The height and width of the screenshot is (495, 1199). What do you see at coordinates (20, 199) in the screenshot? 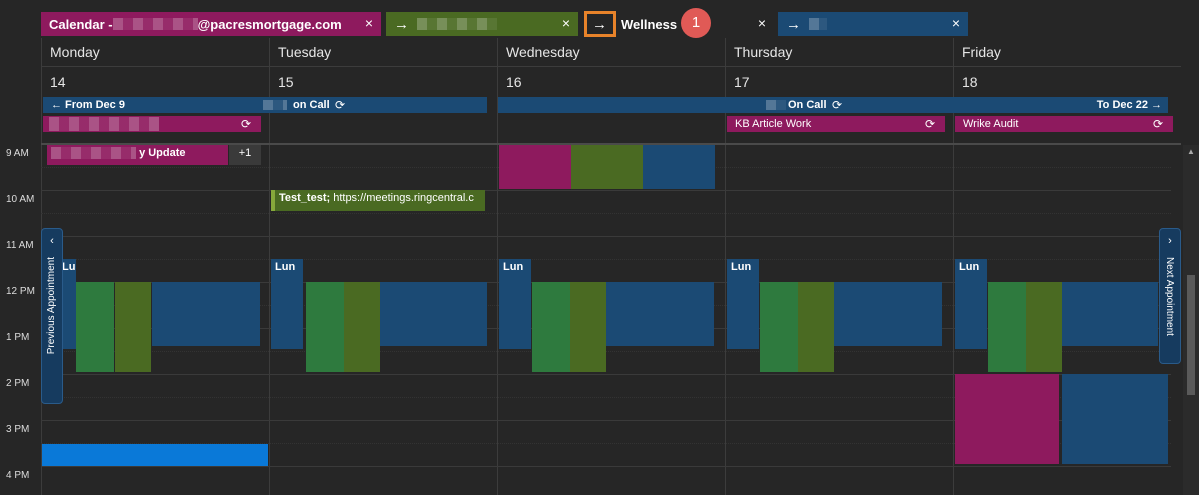
I see `time-10am: 10 AM` at bounding box center [20, 199].